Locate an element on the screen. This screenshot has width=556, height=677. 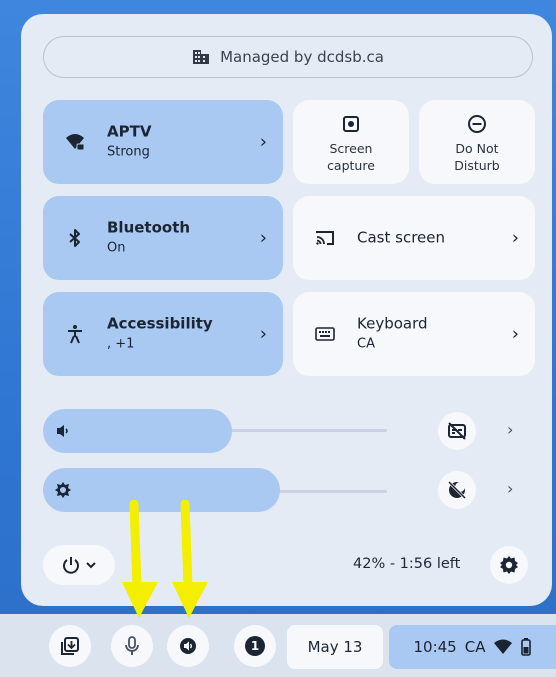
cast-icon is located at coordinates (325, 238).